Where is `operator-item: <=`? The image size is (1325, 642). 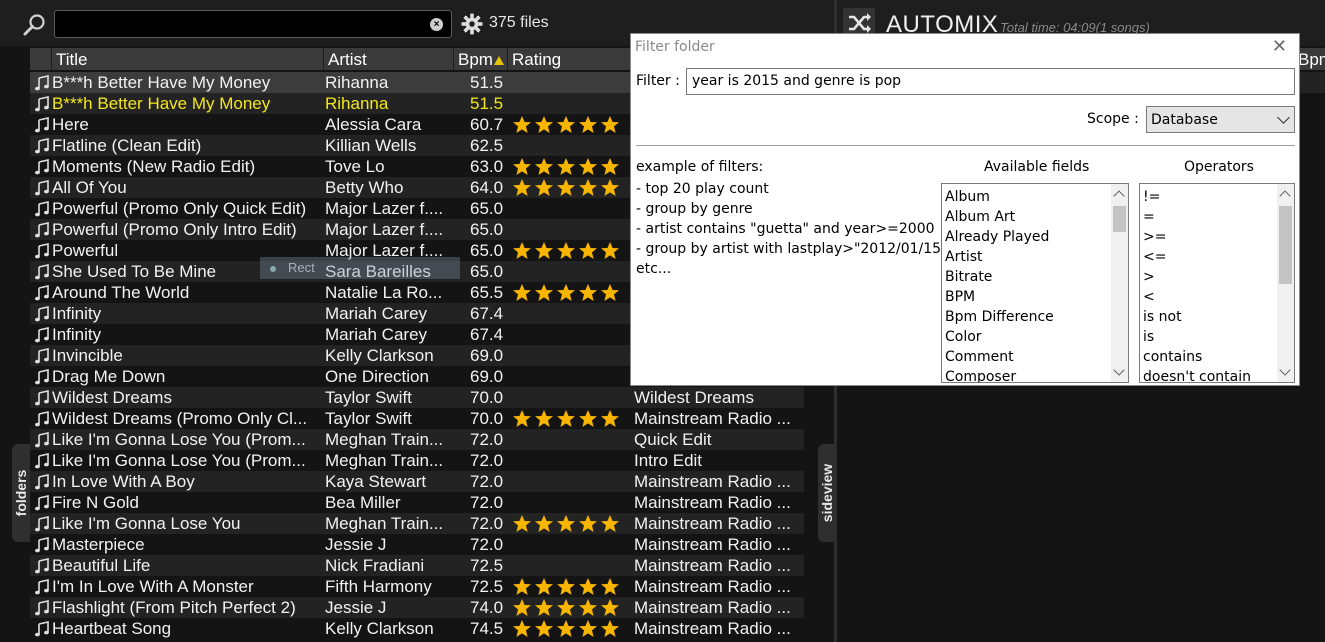 operator-item: <= is located at coordinates (1197, 257).